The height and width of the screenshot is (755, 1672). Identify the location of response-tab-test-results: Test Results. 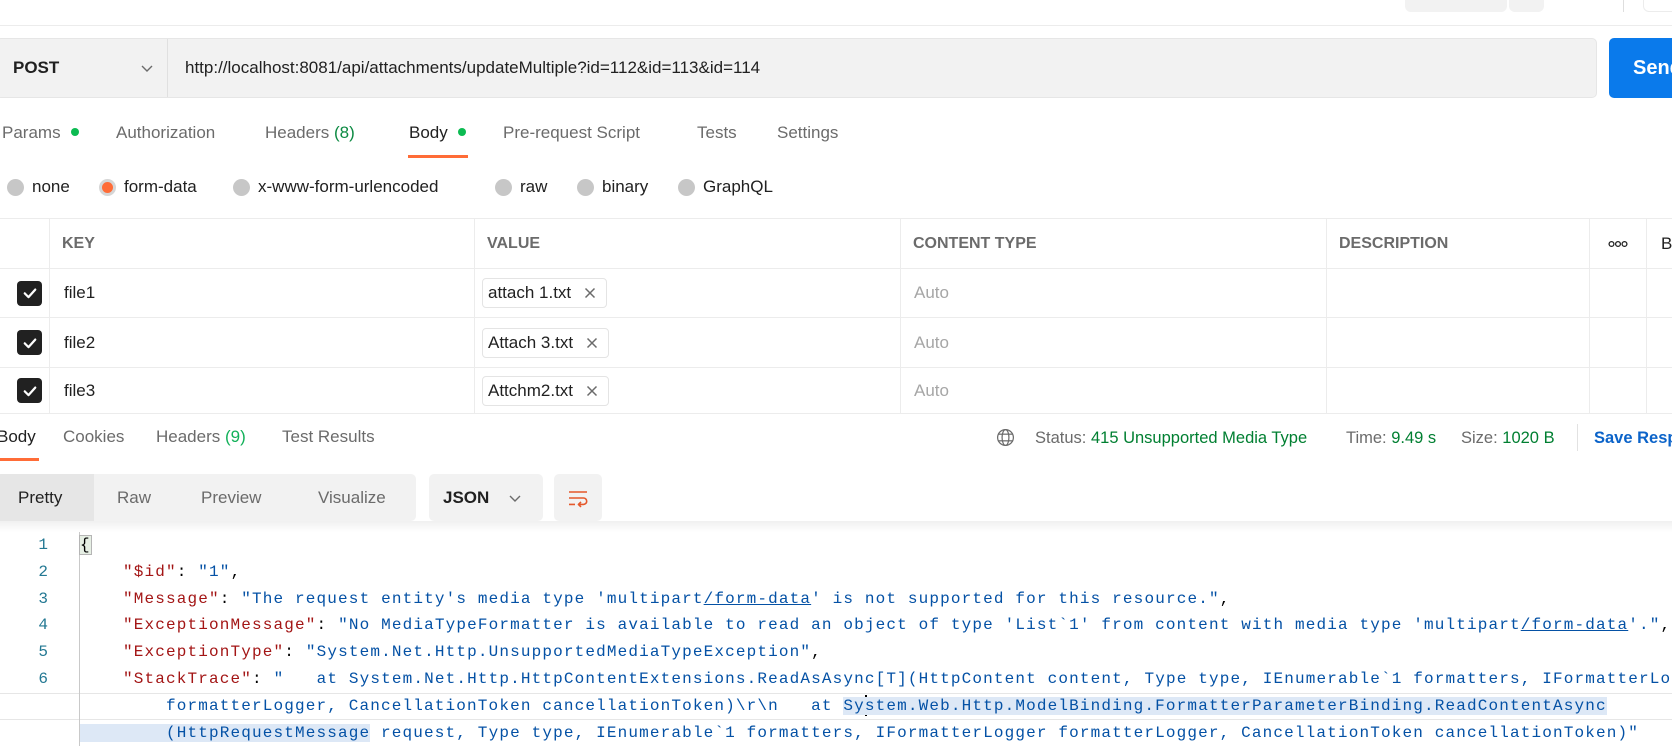
(328, 437).